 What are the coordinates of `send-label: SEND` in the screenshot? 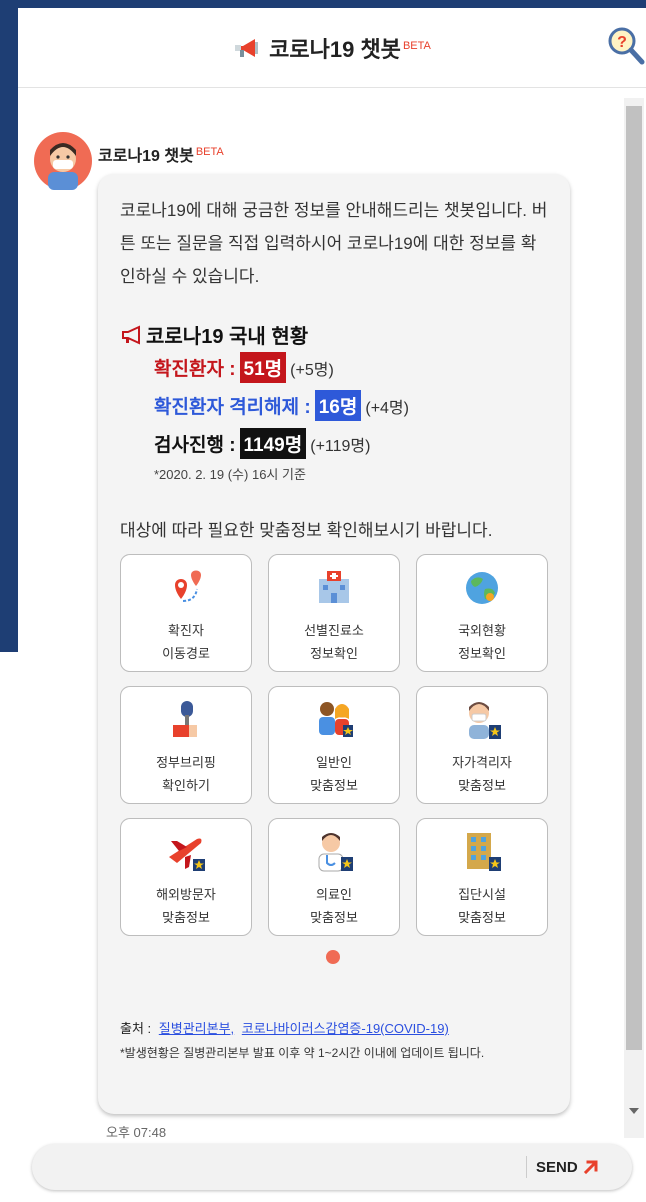 It's located at (557, 1167).